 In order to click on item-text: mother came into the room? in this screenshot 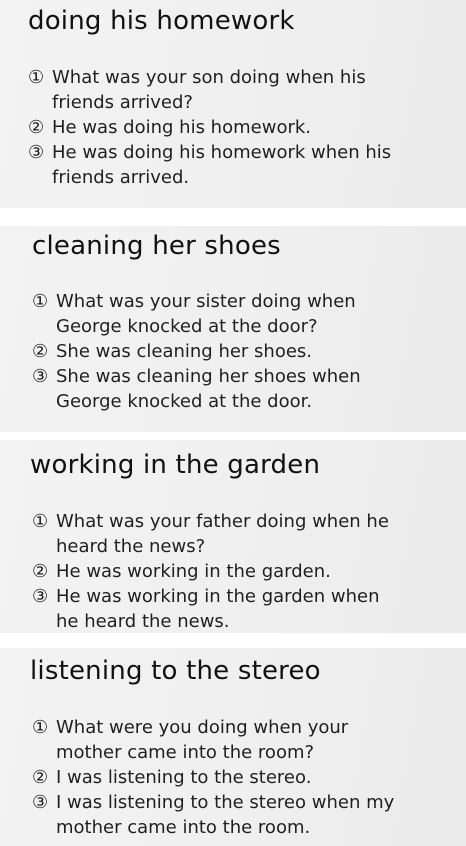, I will do `click(185, 752)`.